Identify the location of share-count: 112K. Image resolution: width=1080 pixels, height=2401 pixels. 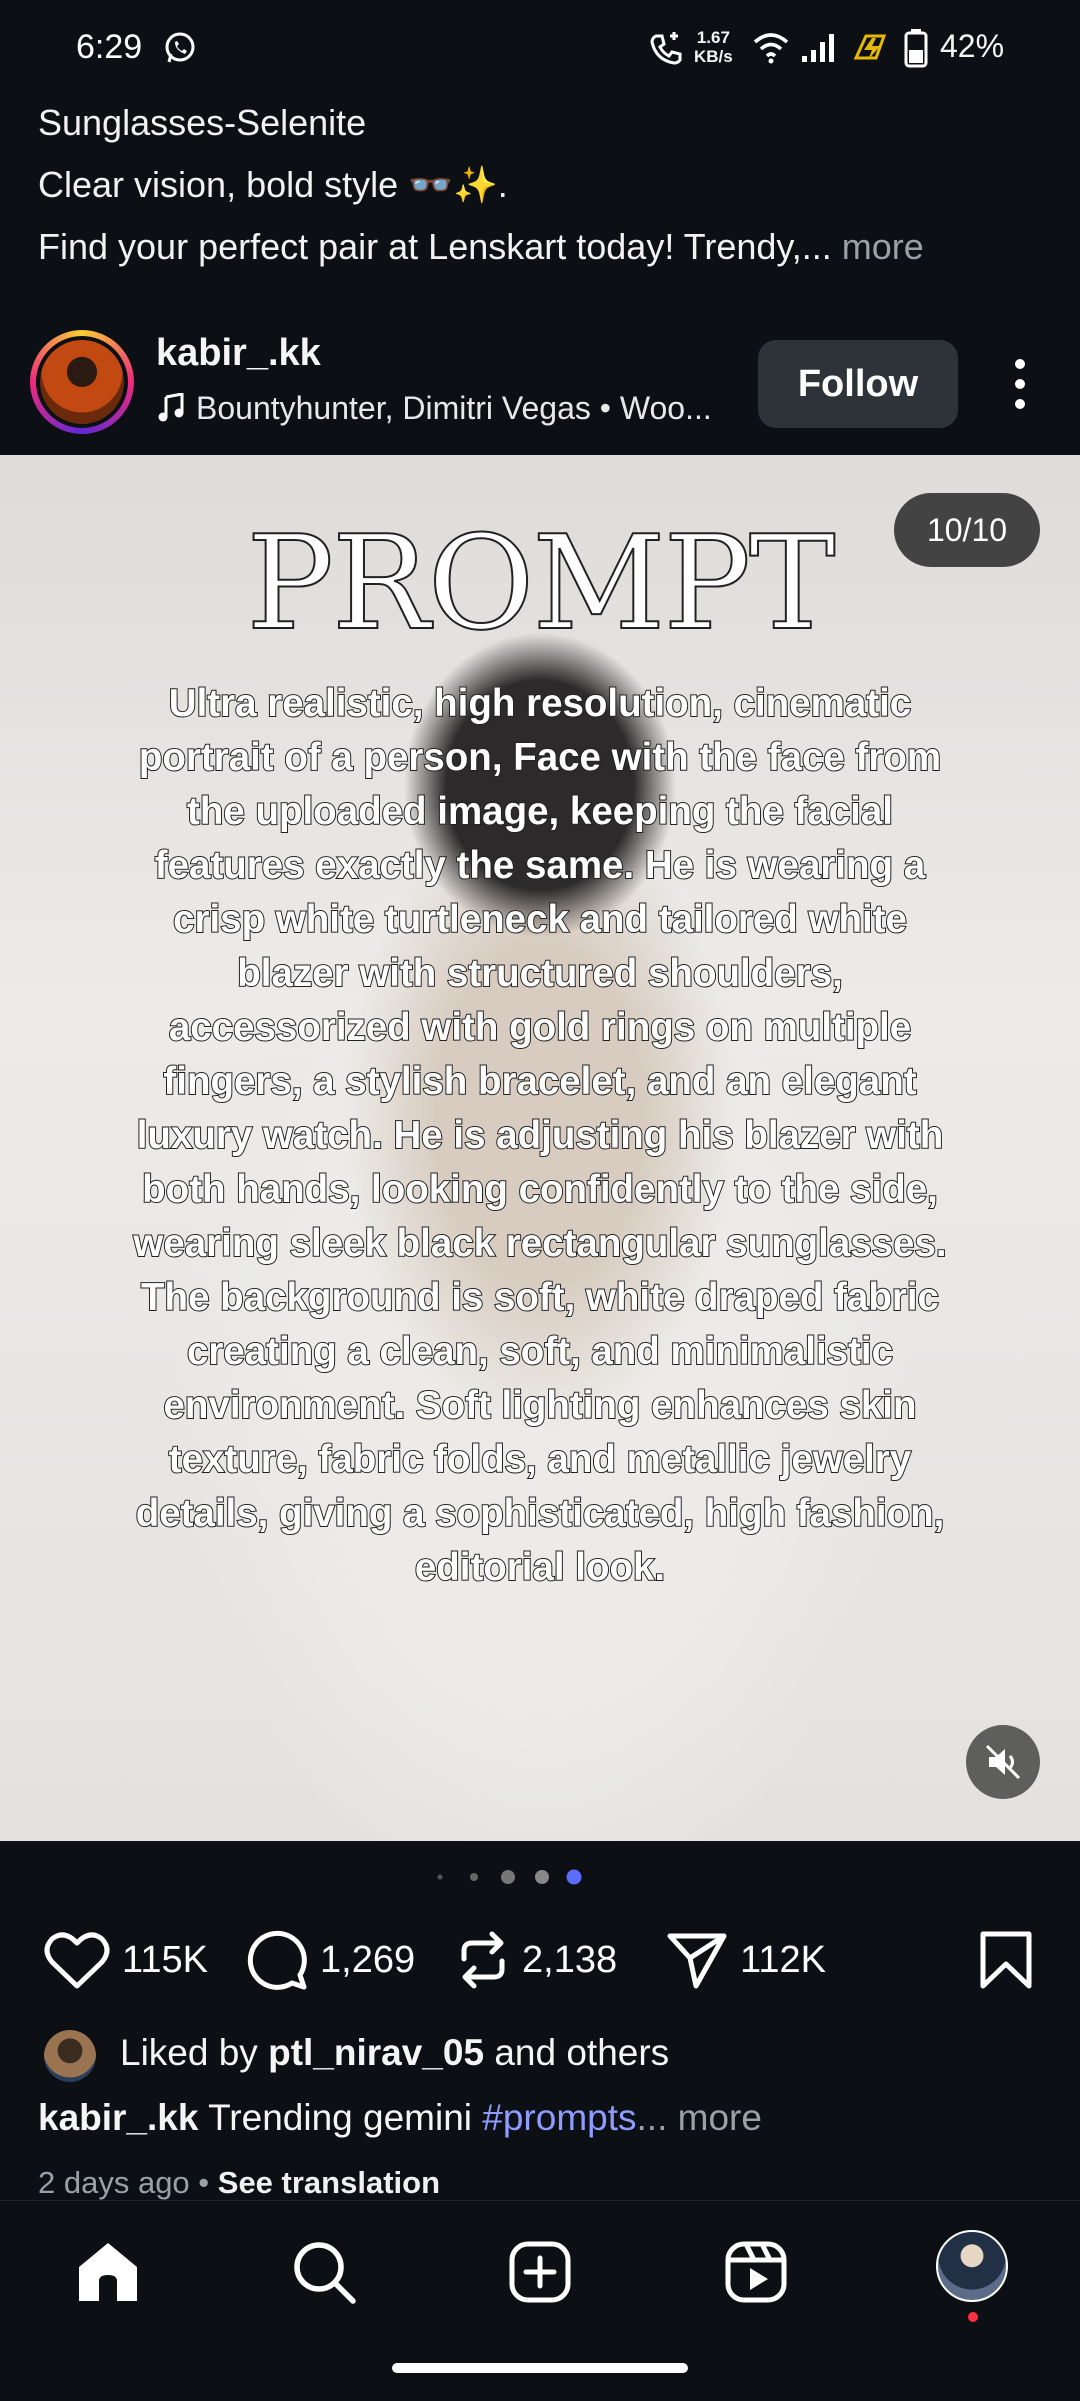
(783, 1959).